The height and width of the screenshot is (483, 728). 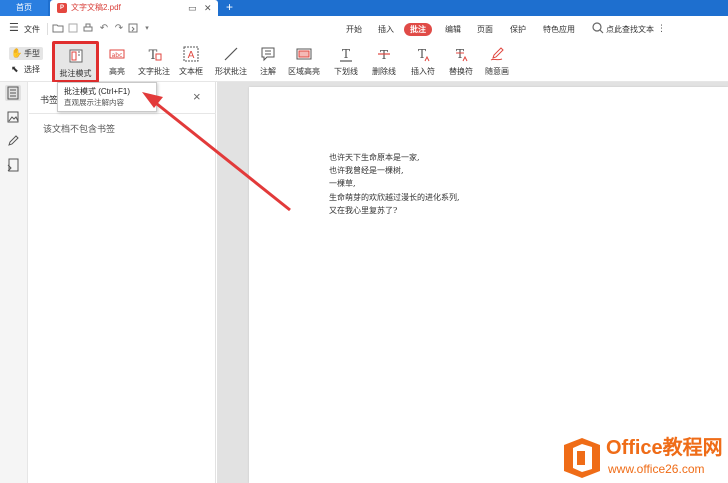 I want to click on side-rail, so click(x=14, y=282).